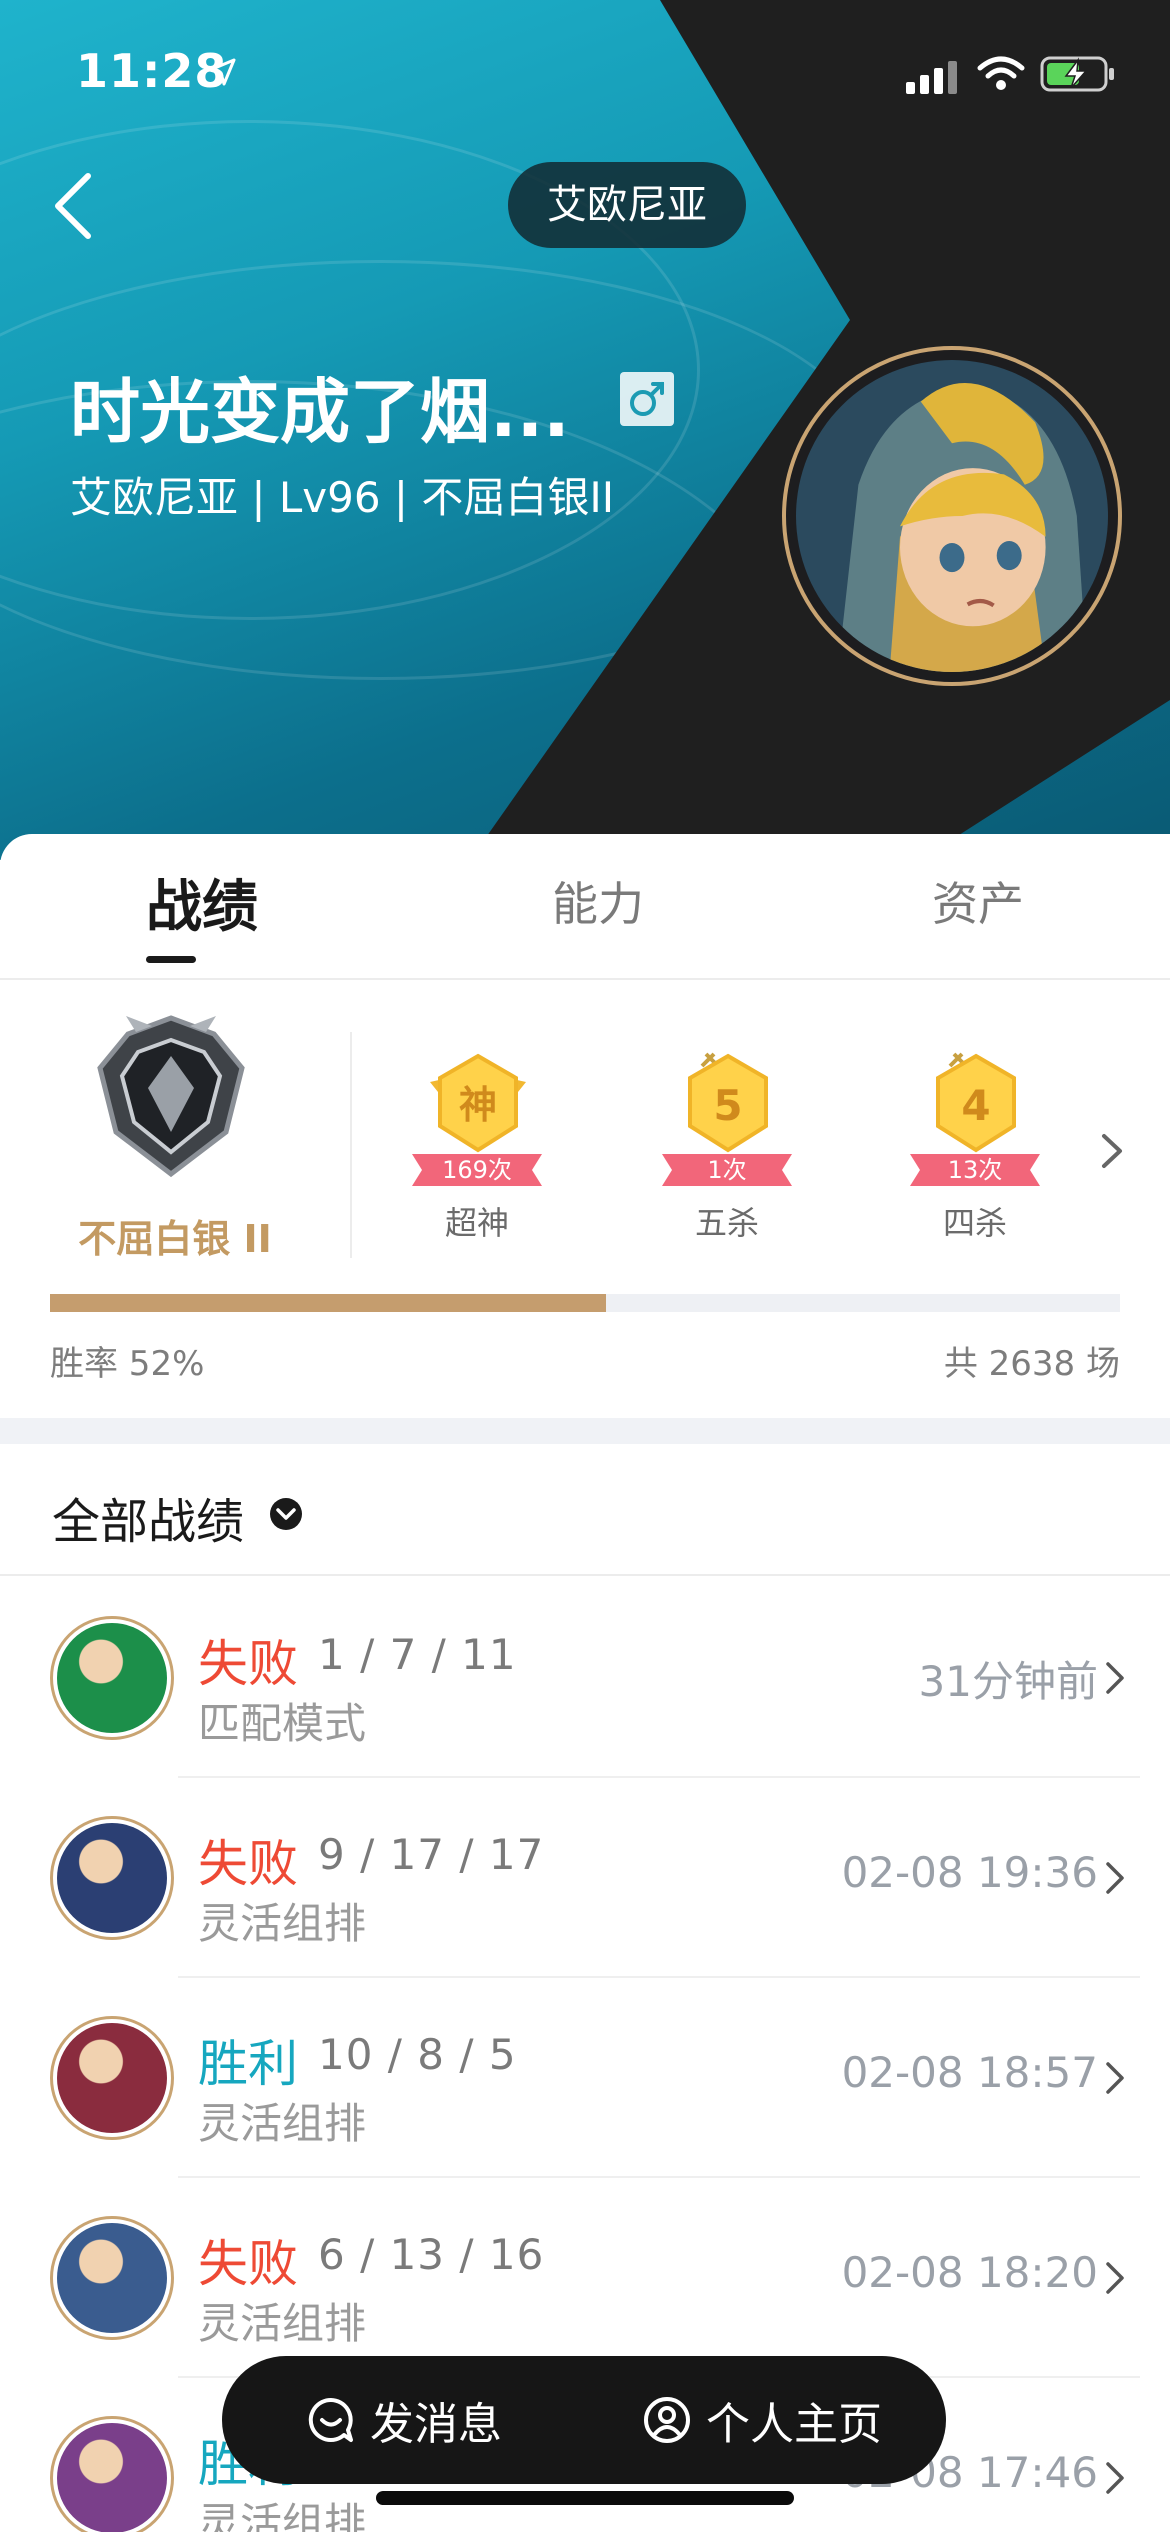 The height and width of the screenshot is (2532, 1170). I want to click on badge-count: 169次, so click(477, 1170).